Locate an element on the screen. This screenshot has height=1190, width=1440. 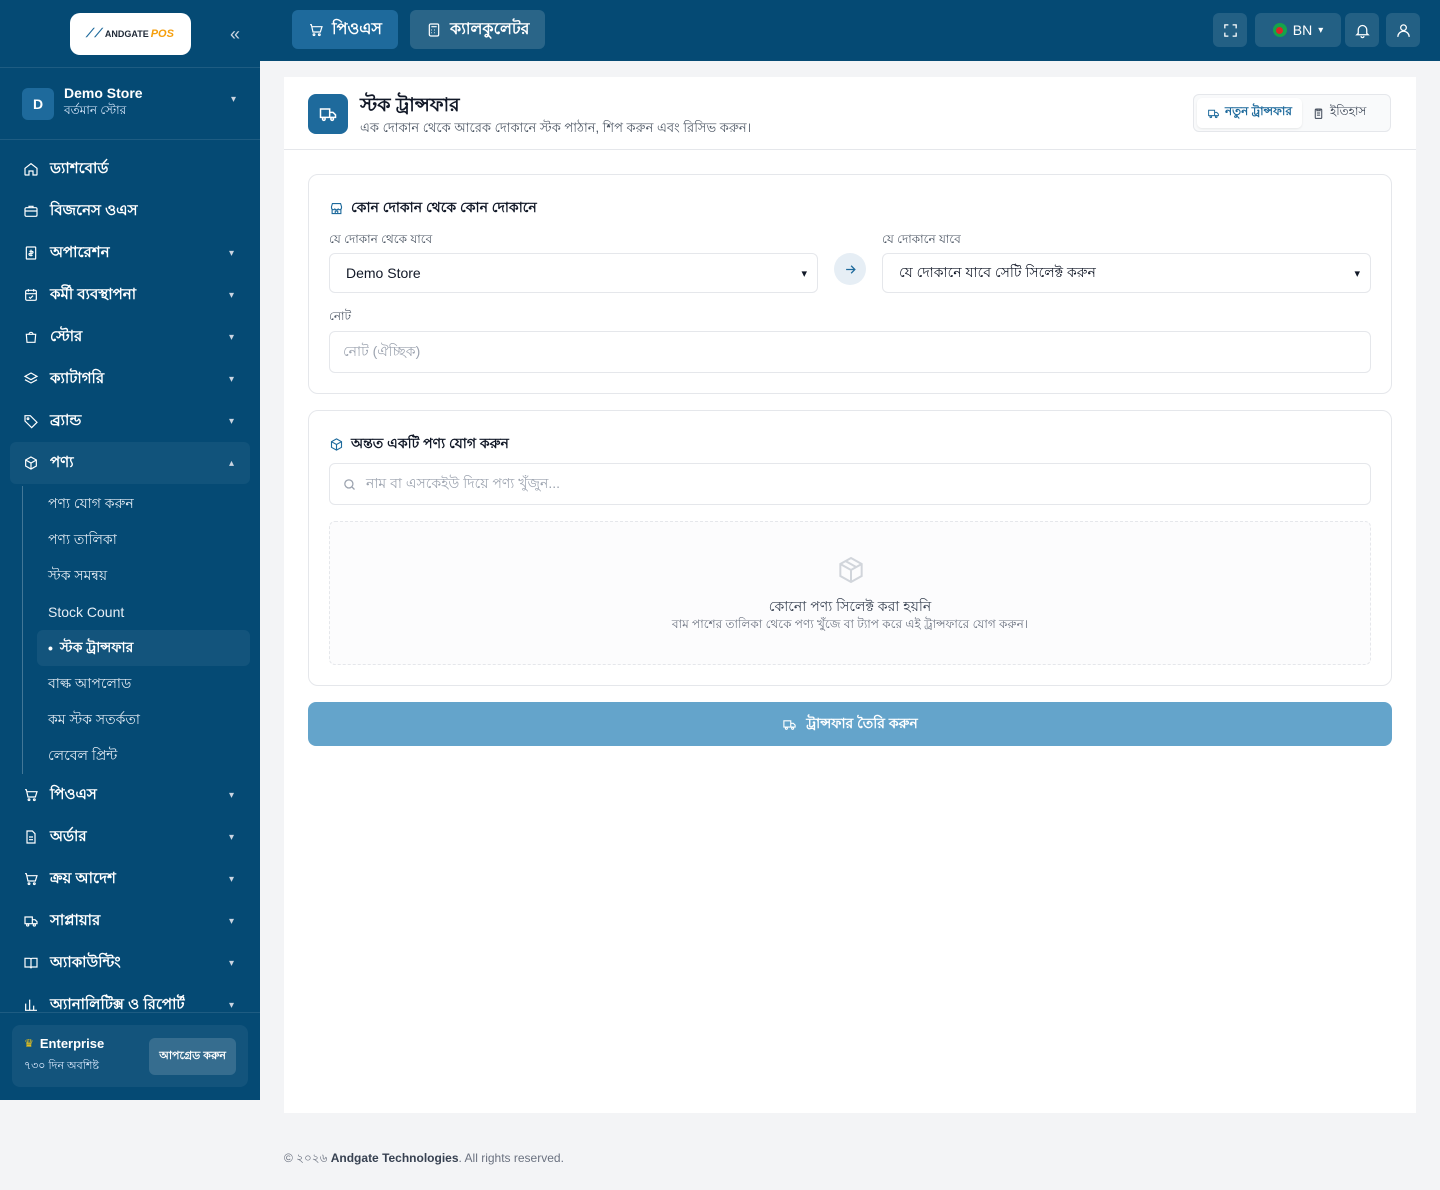
receipt-icon is located at coordinates (31, 253).